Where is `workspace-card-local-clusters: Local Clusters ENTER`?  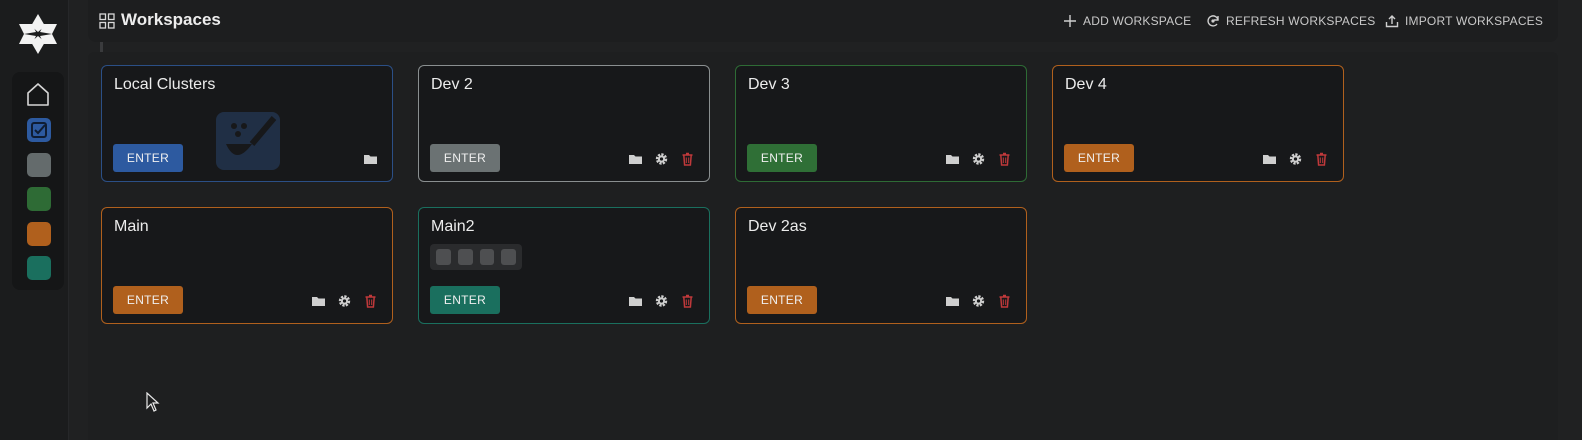 workspace-card-local-clusters: Local Clusters ENTER is located at coordinates (247, 123).